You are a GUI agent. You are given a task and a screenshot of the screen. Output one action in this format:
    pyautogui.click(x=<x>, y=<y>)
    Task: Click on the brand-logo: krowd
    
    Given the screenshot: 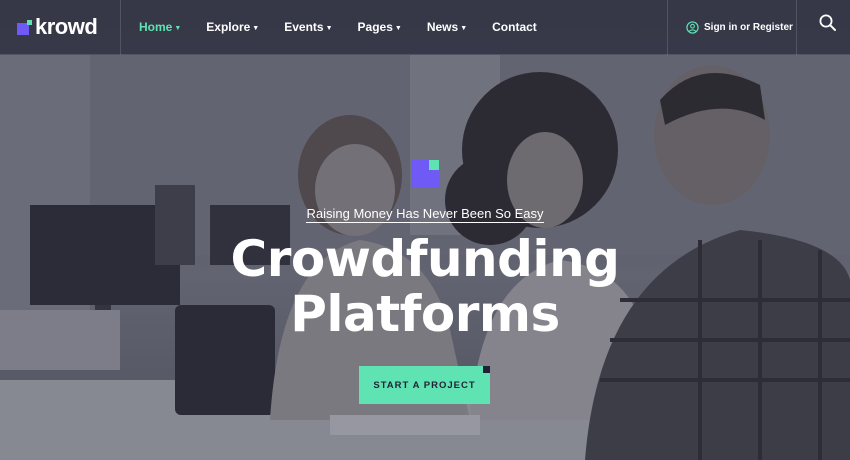 What is the action you would take?
    pyautogui.click(x=60, y=27)
    